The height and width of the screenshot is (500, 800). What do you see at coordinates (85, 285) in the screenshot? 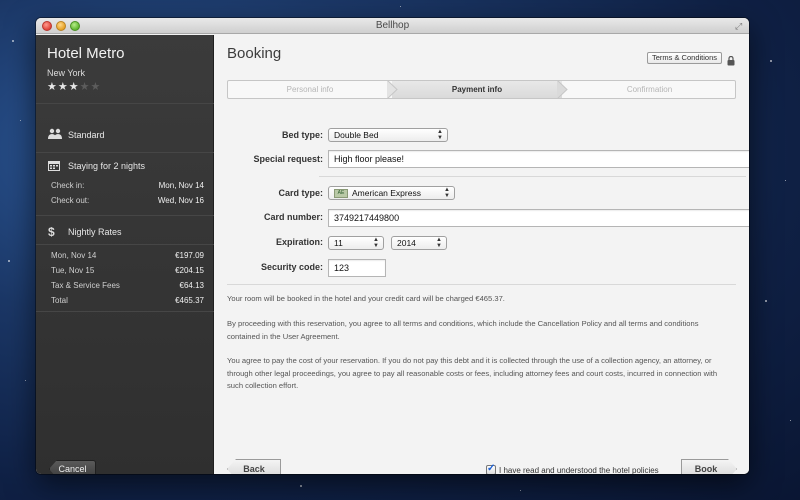
I see `rate-label: Tax & Service Fees` at bounding box center [85, 285].